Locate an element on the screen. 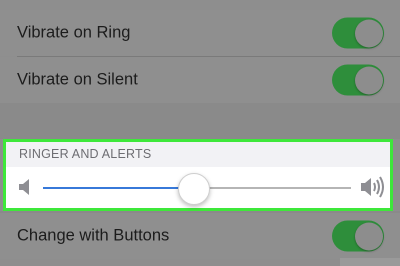  section-gap is located at coordinates (200, 121).